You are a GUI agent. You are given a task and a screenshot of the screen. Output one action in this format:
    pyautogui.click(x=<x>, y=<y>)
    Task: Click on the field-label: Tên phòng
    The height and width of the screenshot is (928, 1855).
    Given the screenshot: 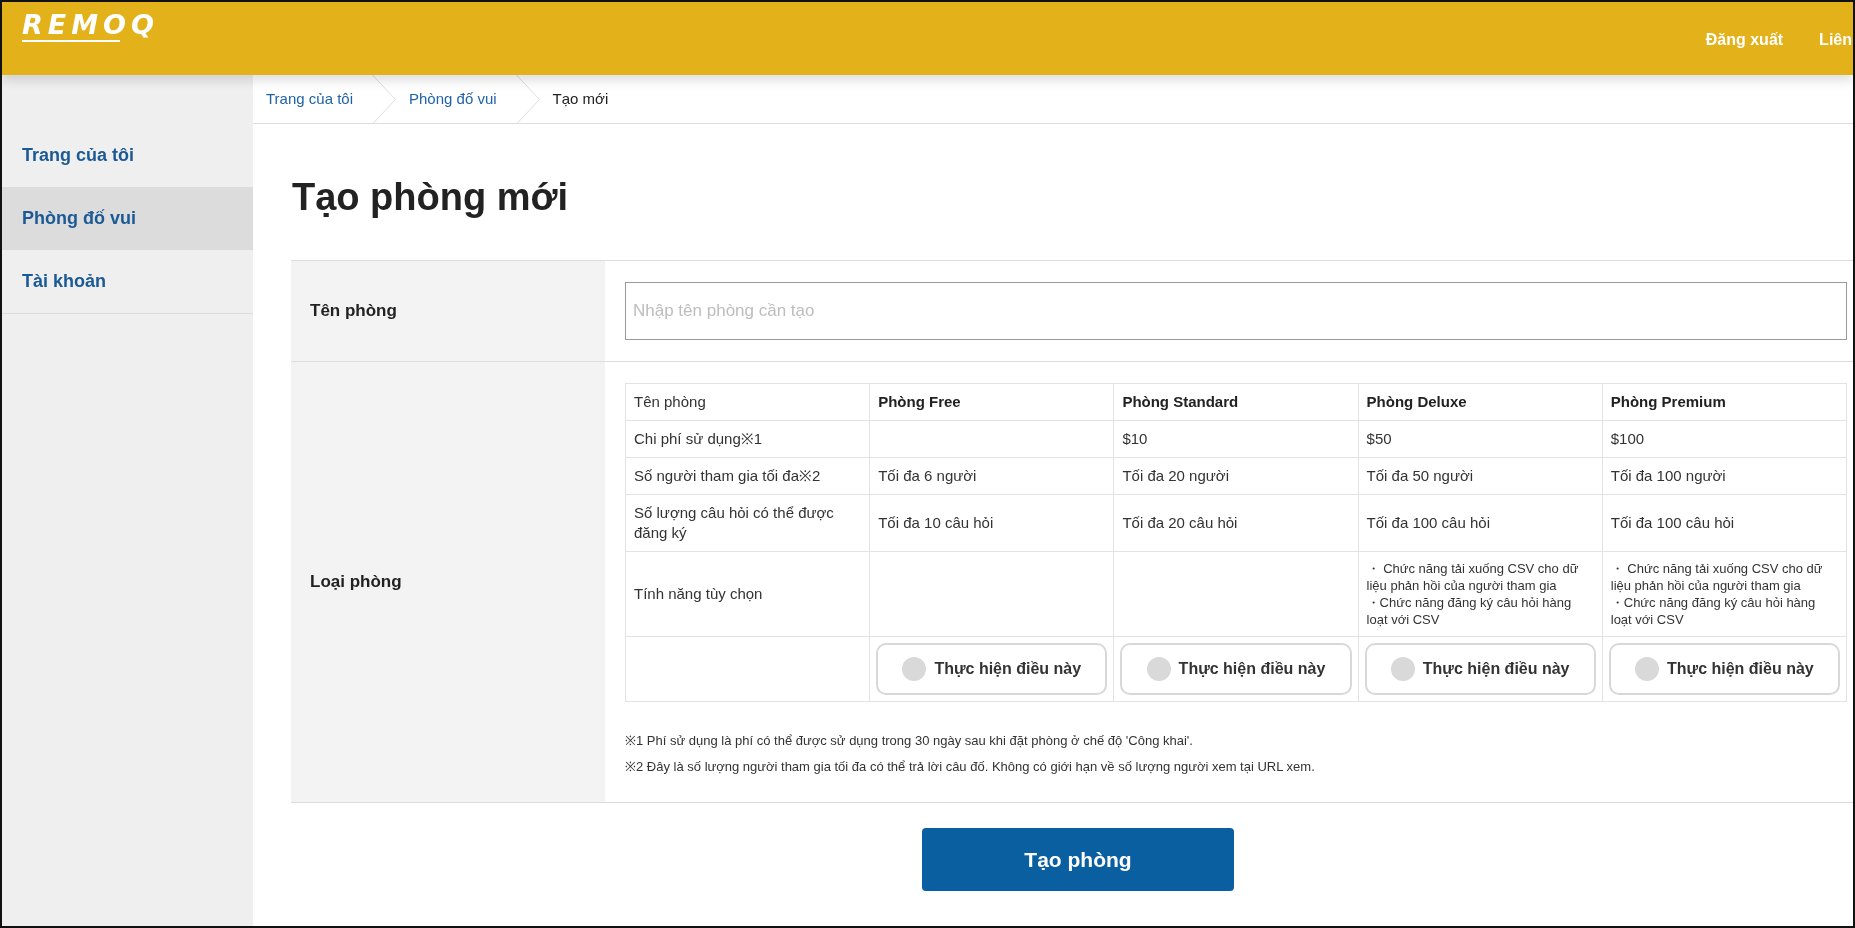 What is the action you would take?
    pyautogui.click(x=448, y=311)
    